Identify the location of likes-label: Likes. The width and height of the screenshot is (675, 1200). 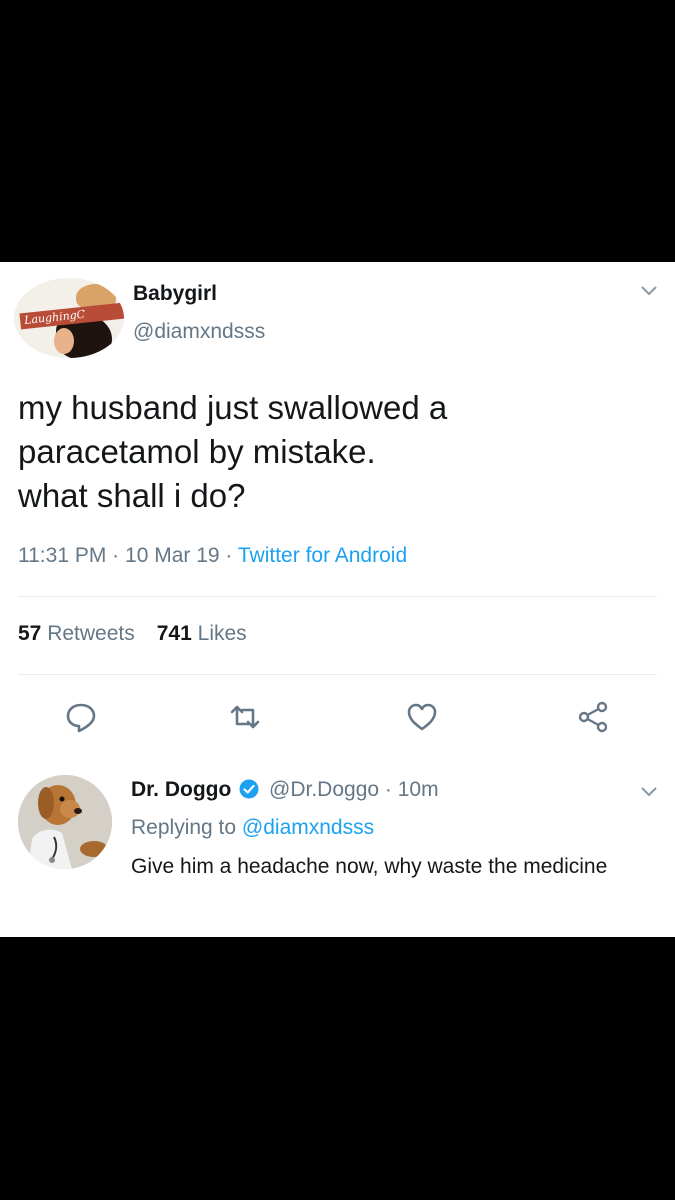
(222, 633).